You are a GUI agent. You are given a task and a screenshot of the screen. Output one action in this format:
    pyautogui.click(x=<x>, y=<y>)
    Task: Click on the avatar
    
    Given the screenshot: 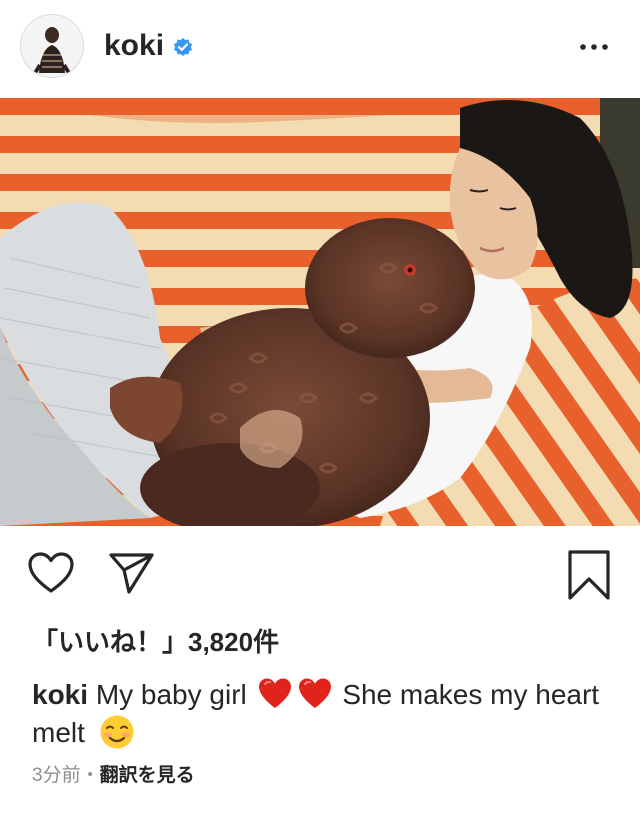 What is the action you would take?
    pyautogui.click(x=52, y=46)
    